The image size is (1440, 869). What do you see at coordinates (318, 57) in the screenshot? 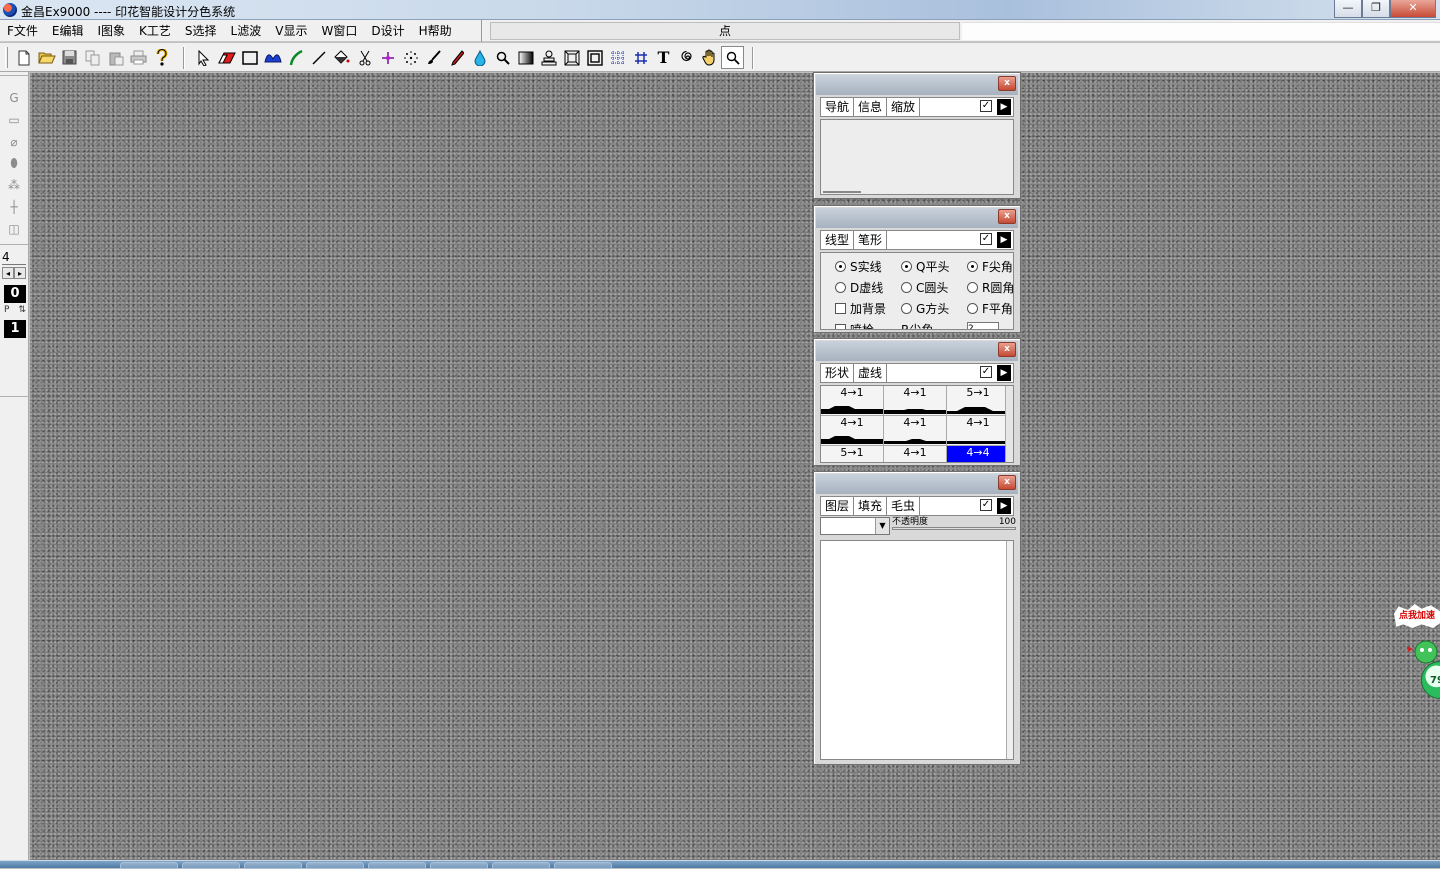
I see `line-icon` at bounding box center [318, 57].